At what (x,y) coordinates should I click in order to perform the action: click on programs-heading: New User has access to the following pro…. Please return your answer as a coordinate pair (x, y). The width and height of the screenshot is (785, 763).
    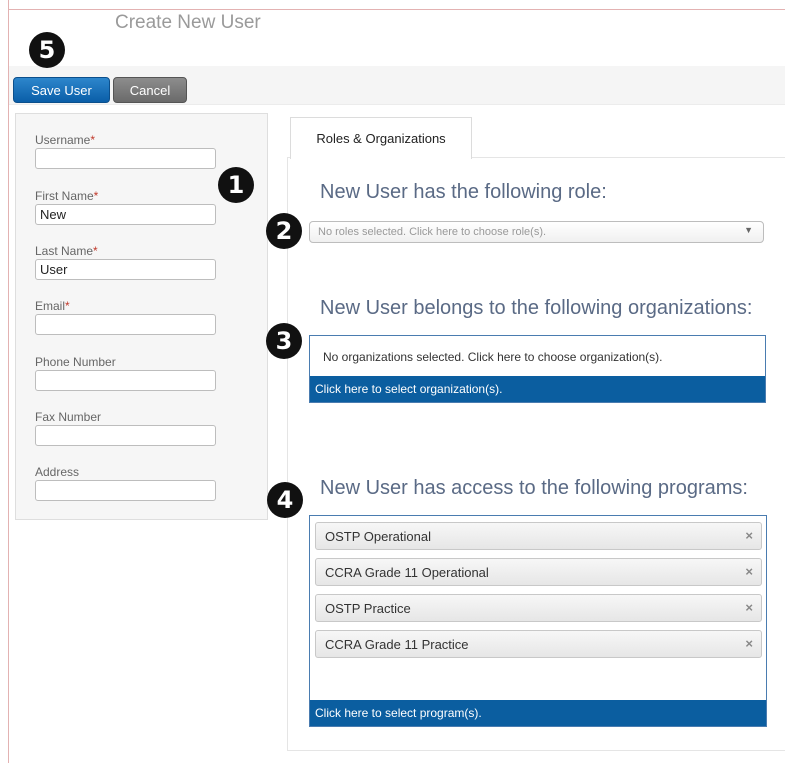
    Looking at the image, I should click on (534, 488).